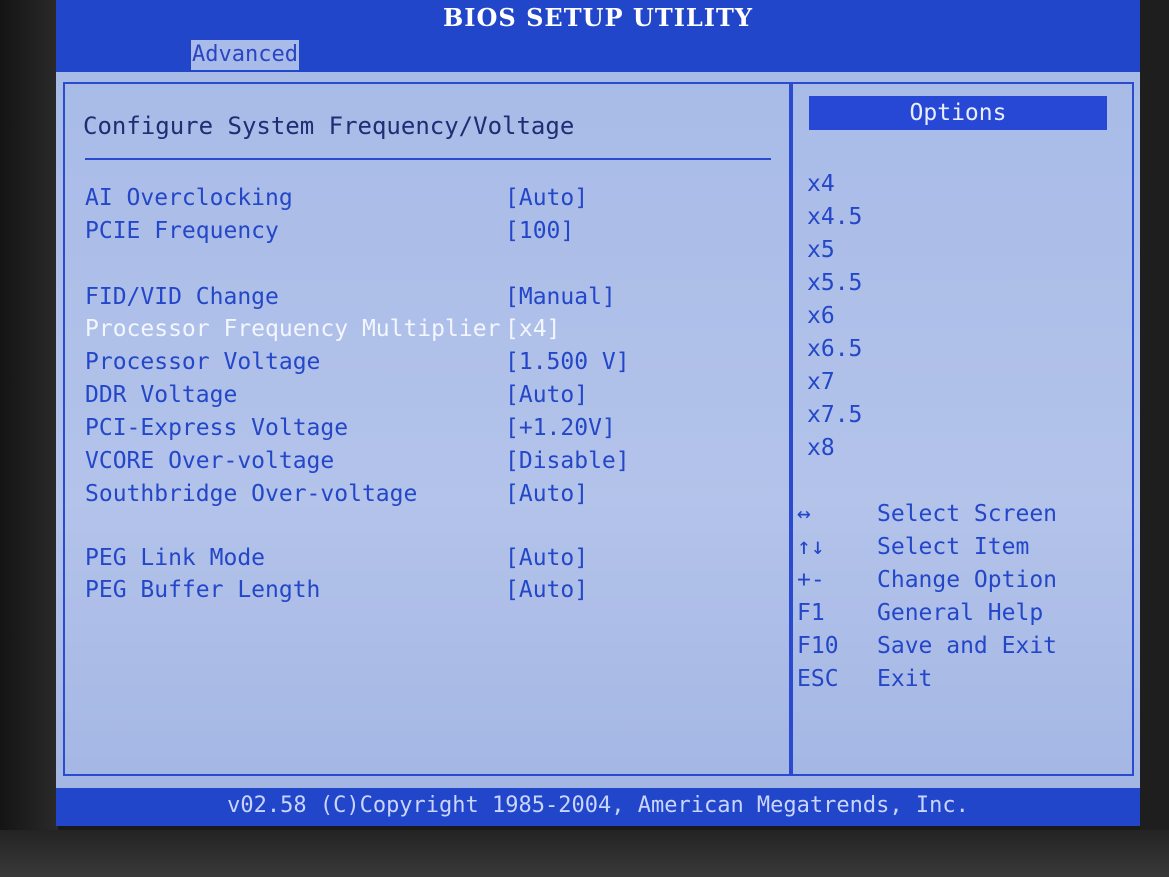  Describe the element at coordinates (430, 558) in the screenshot. I see `setting-peg-link-mode: PEG Link Mode [Auto]` at that location.